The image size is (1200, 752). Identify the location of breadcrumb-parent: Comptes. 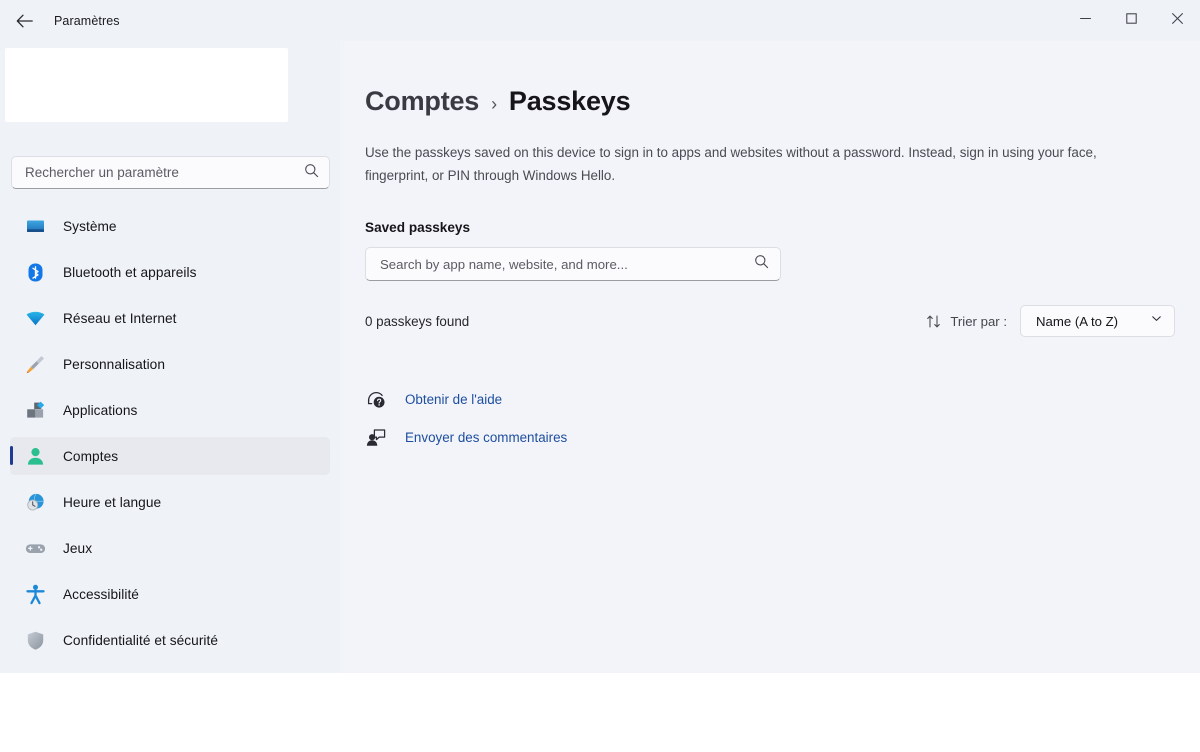
(422, 101).